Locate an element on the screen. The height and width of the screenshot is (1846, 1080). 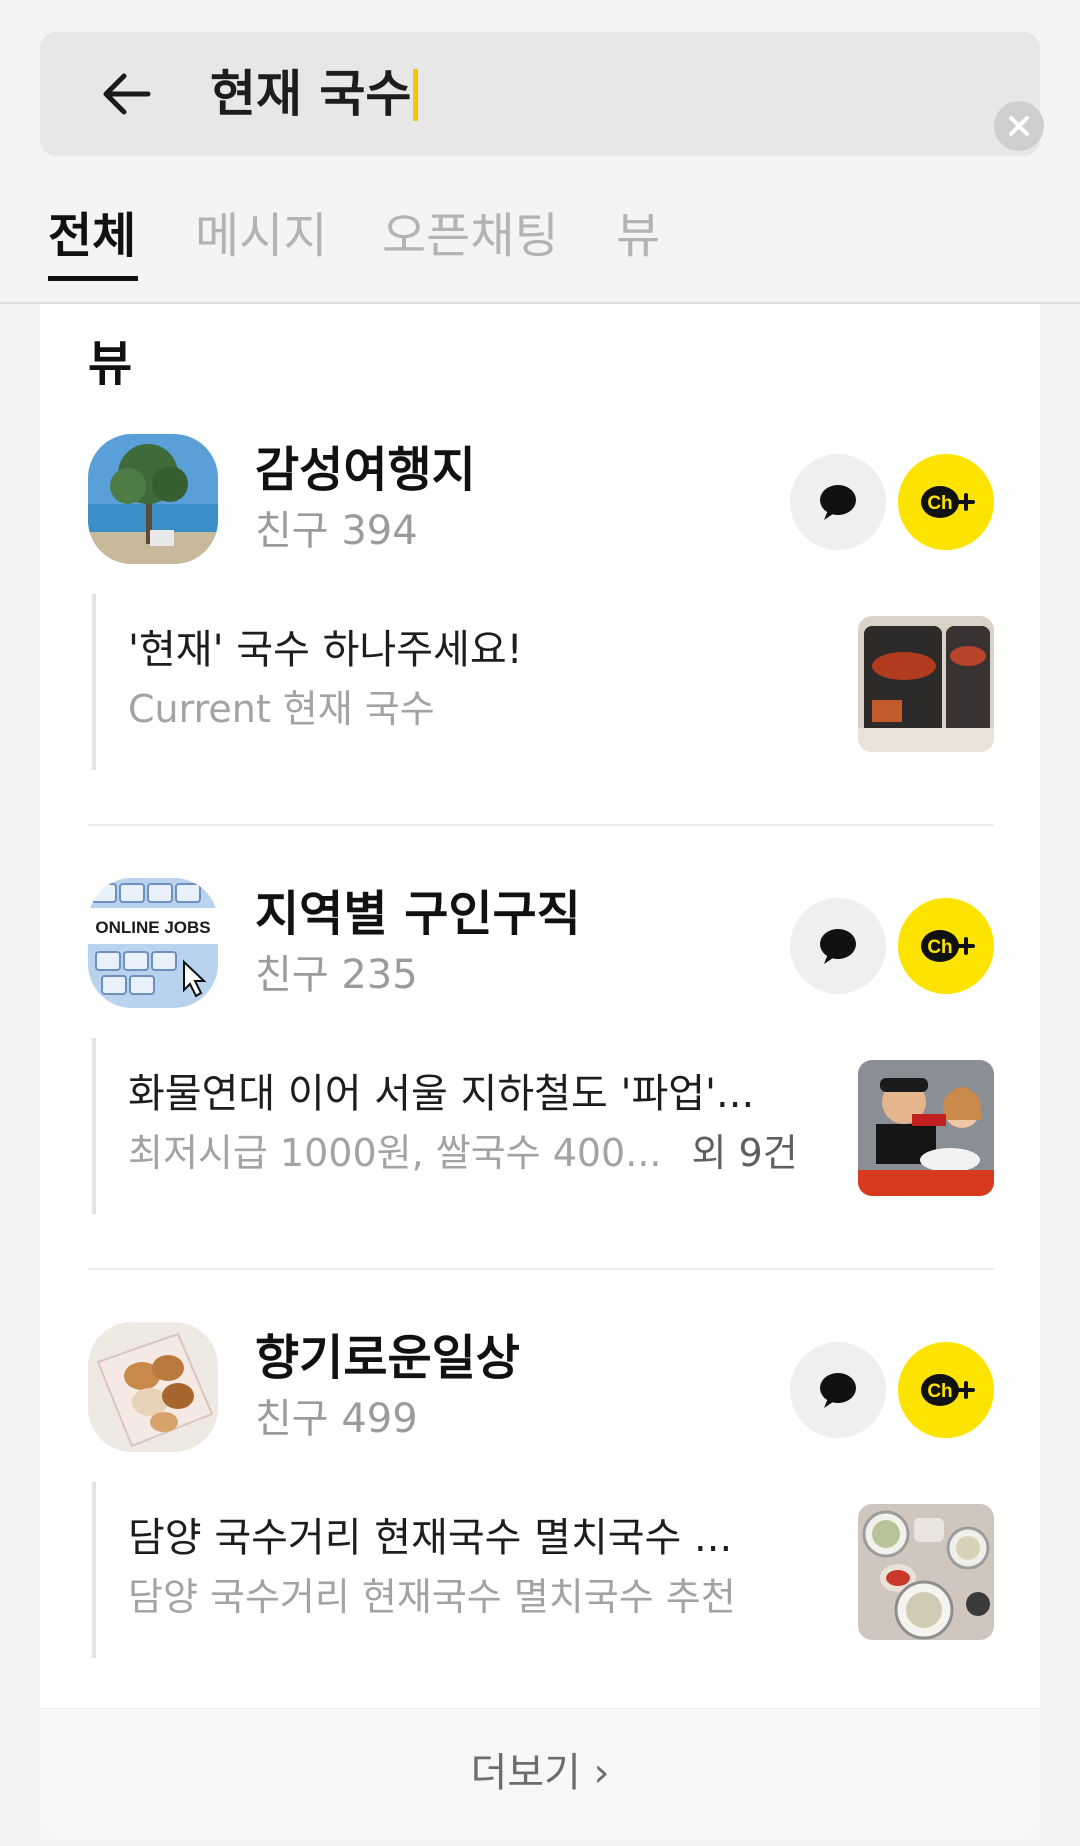
keyboard-image: ONLINE JOBS is located at coordinates (153, 943).